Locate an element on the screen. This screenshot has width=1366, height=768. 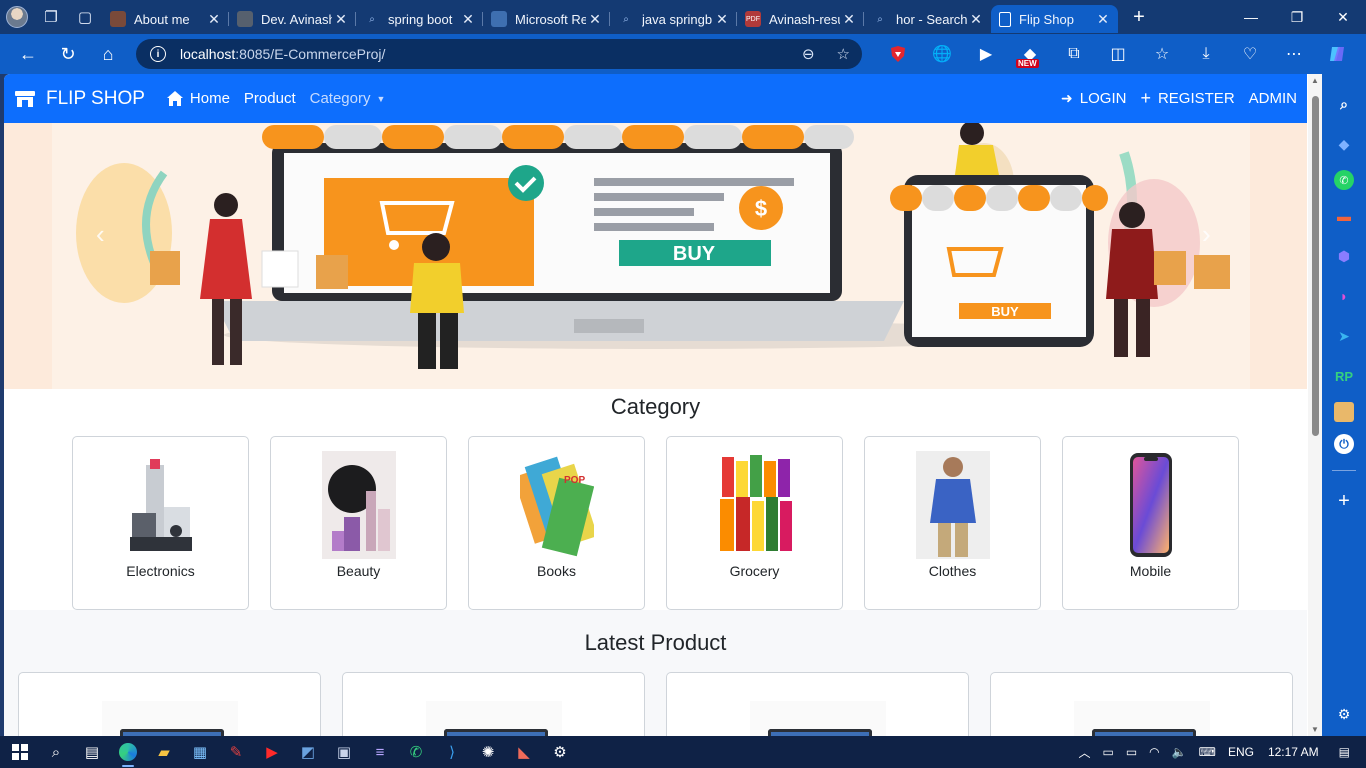
chatgpt-icon: ✺ is located at coordinates (488, 752).